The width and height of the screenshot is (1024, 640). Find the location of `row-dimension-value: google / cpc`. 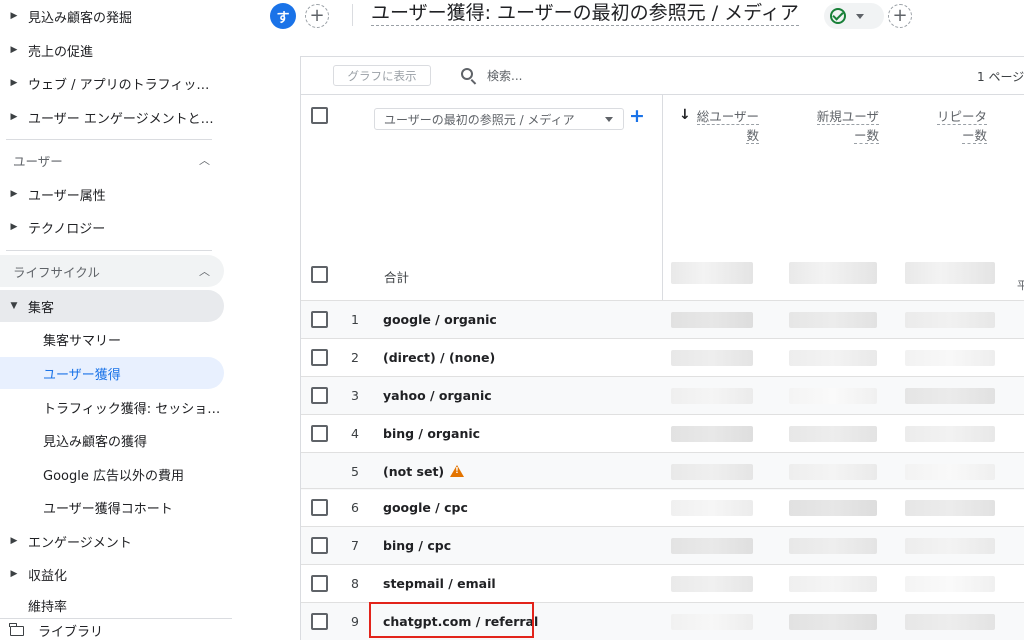

row-dimension-value: google / cpc is located at coordinates (425, 507).